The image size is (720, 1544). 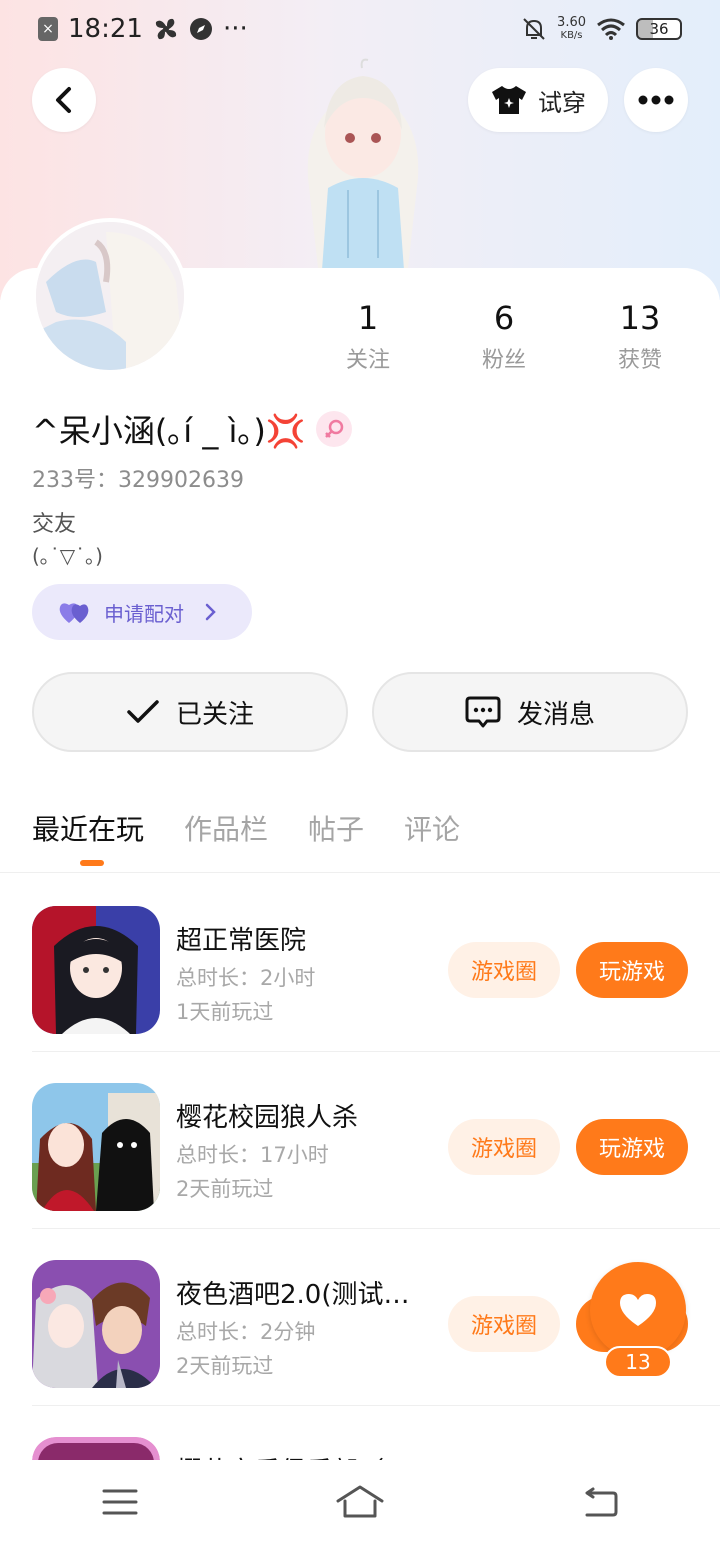 I want to click on profile-stats: 1 关注 6 粉丝 13 获赞, so click(x=505, y=336).